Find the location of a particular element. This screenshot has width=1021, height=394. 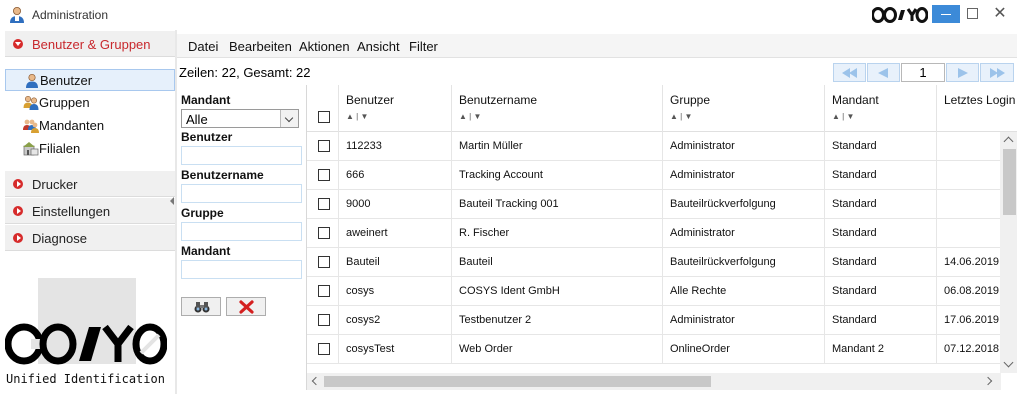

nav-group-diagnose: Diagnose is located at coordinates (90, 238).